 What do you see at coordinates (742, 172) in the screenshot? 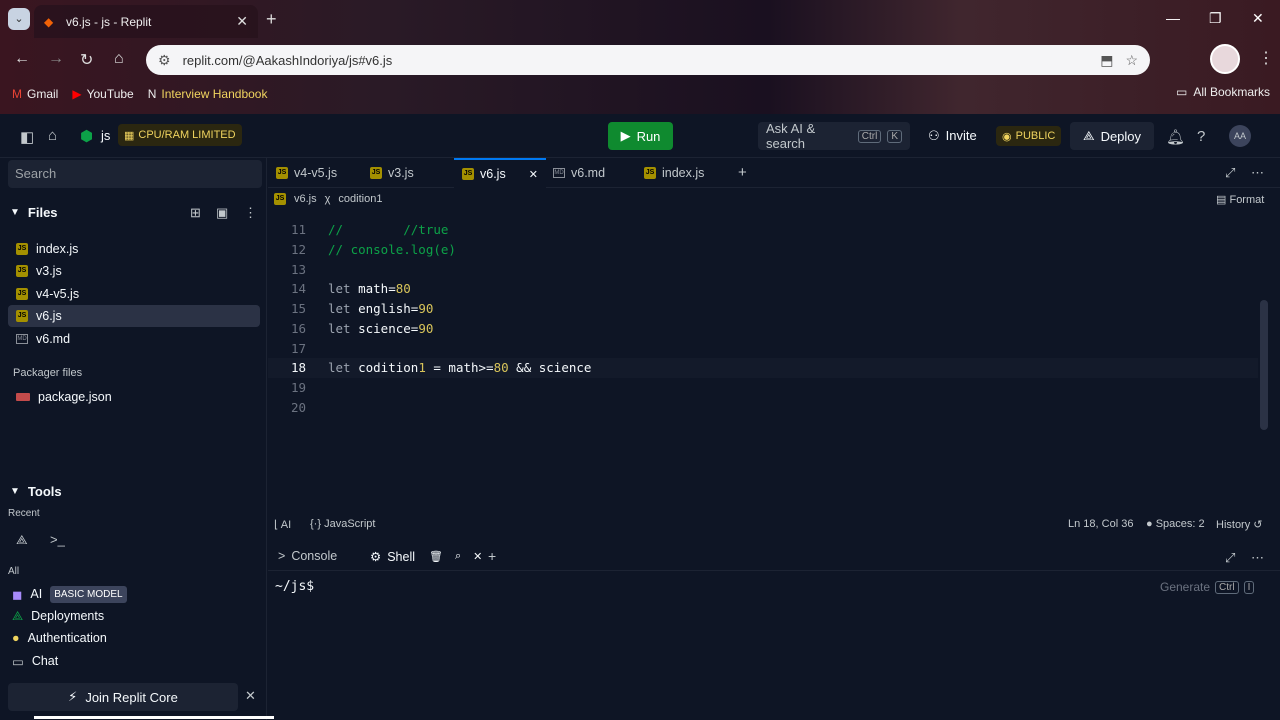
I see `add-tab-icon: +` at bounding box center [742, 172].